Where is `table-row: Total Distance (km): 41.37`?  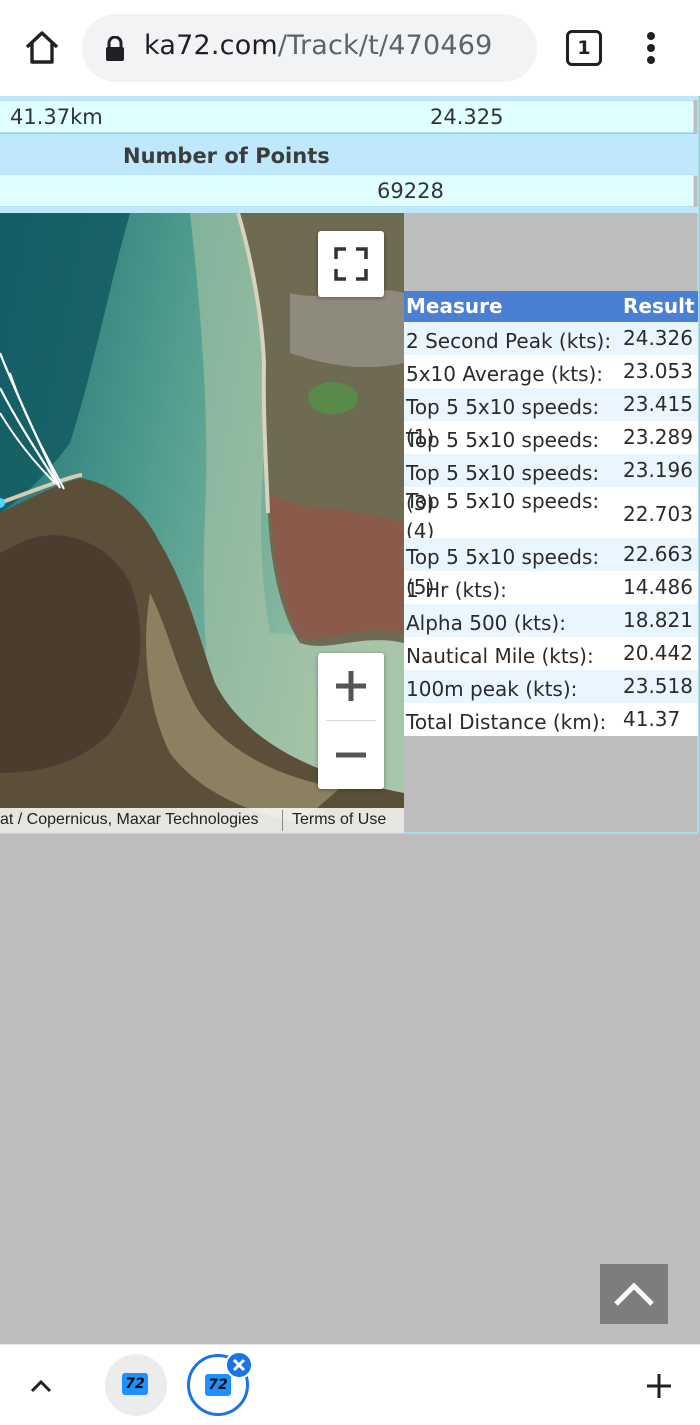 table-row: Total Distance (km): 41.37 is located at coordinates (551, 719).